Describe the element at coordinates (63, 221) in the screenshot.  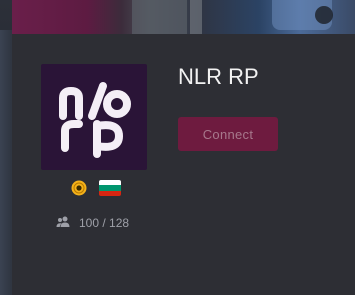
I see `users-icon` at that location.